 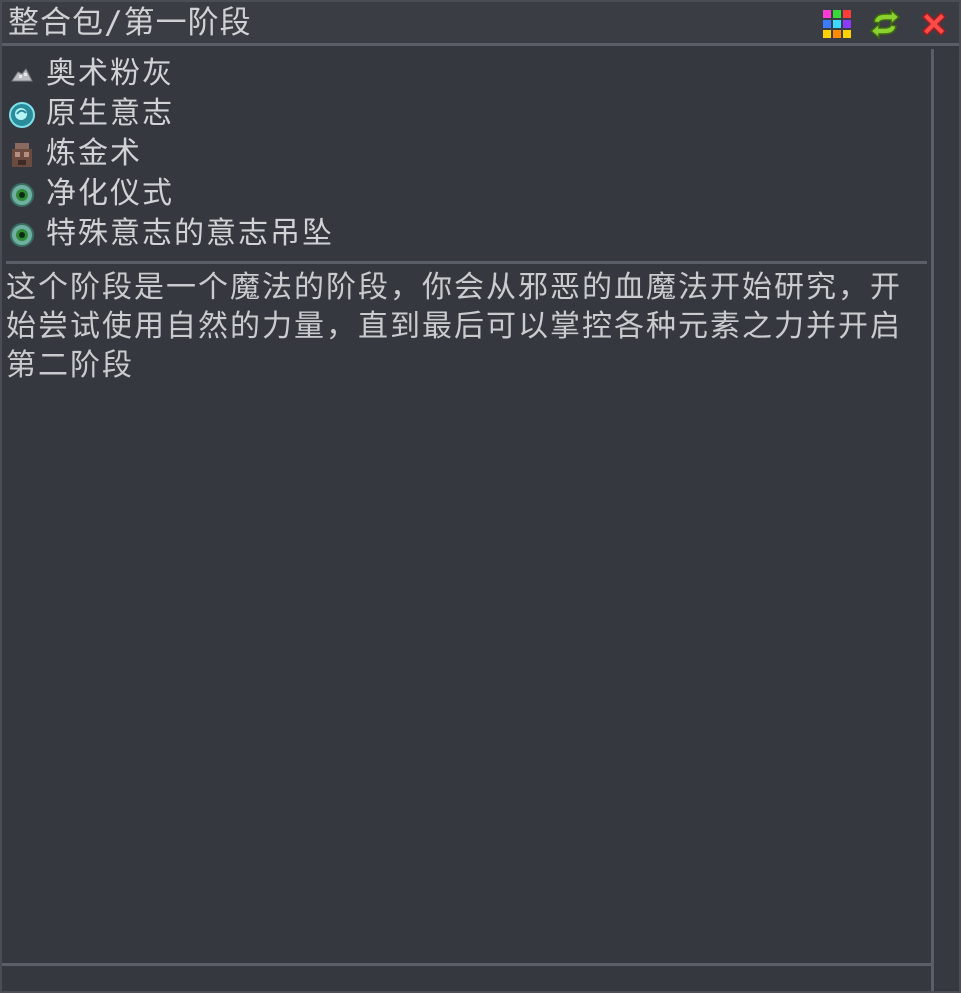 I want to click on alchemy-icon, so click(x=22, y=155).